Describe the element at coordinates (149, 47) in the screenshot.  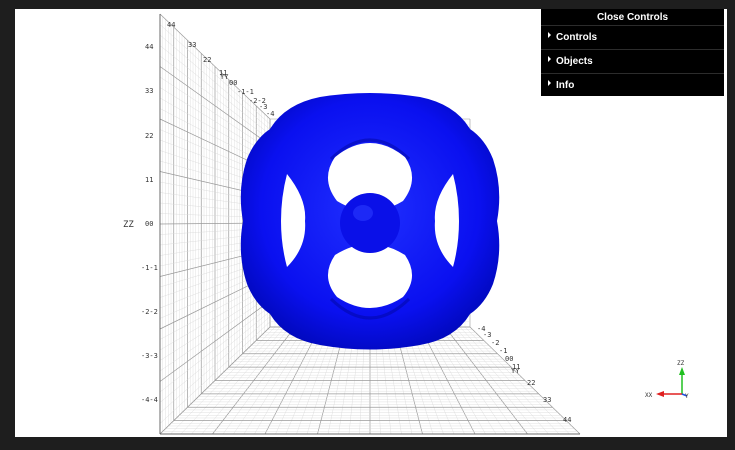
I see `z-tick-label: 44` at that location.